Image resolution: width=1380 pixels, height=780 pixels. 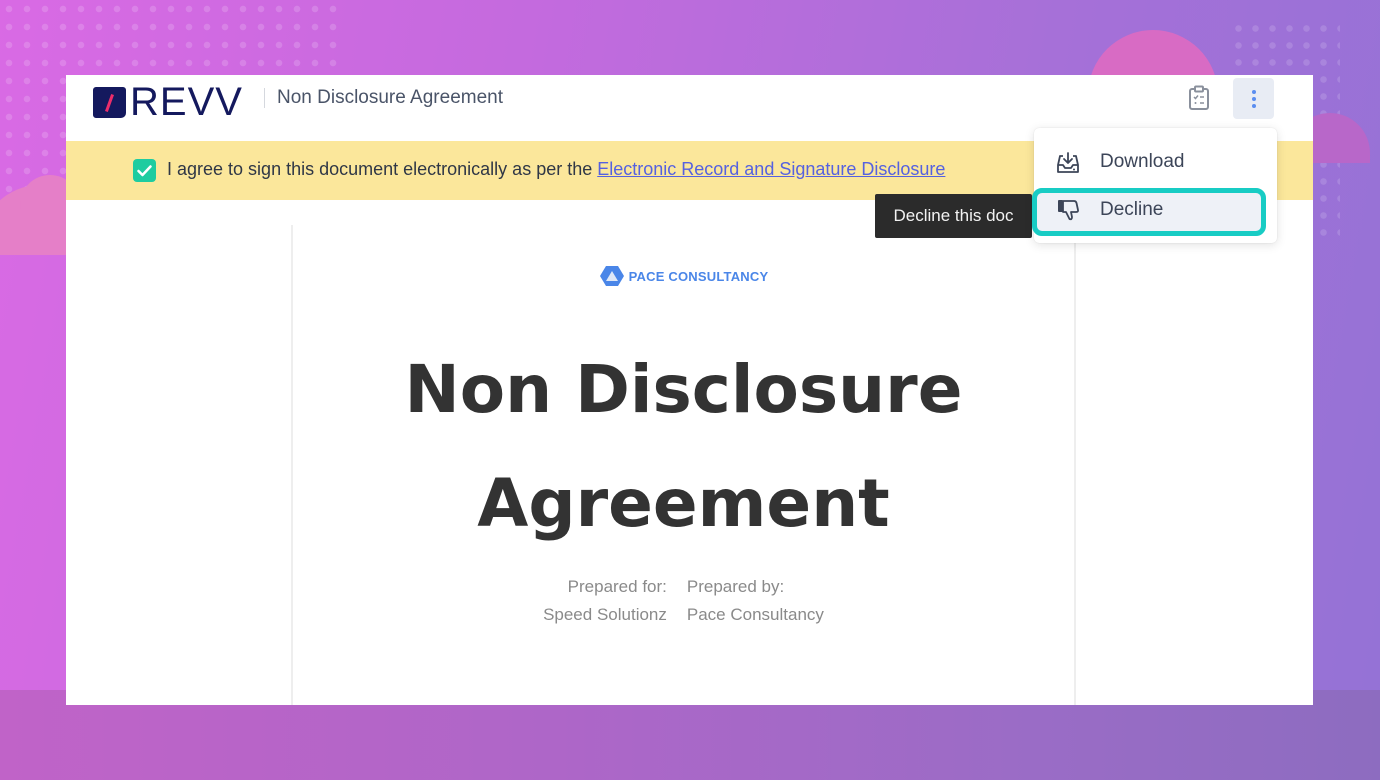 What do you see at coordinates (1142, 161) in the screenshot?
I see `menu-item-label: Download` at bounding box center [1142, 161].